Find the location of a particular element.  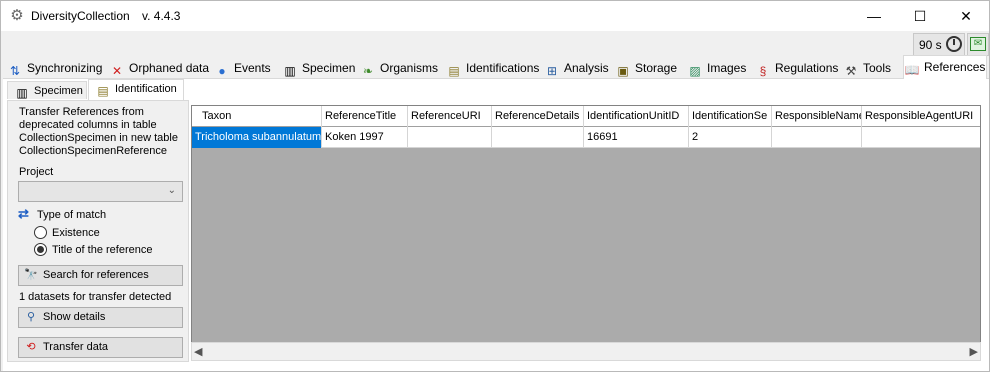

chevron-down-icon: ⌄ is located at coordinates (171, 190).